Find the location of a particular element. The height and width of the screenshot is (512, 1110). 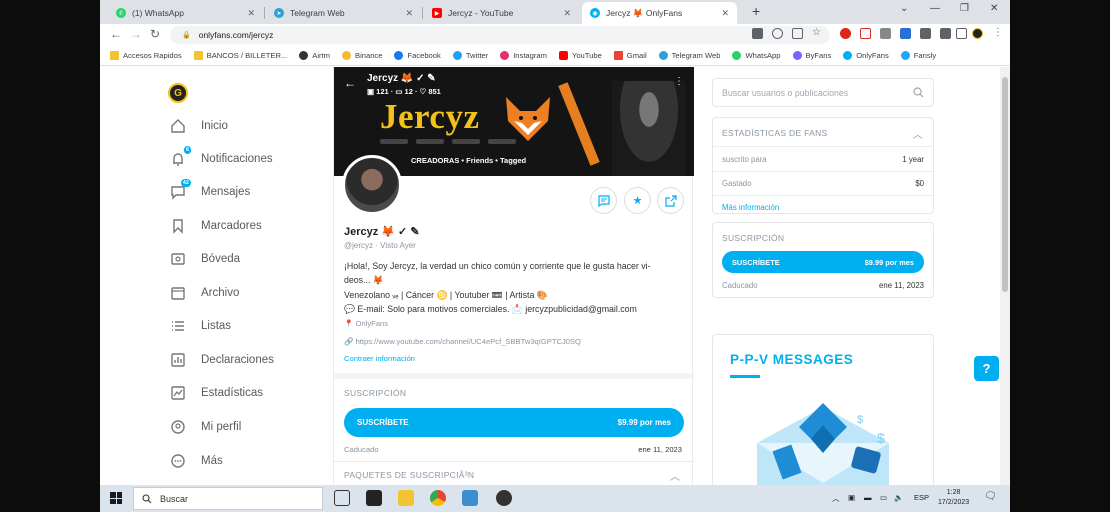

clock: 1:28 17/2/2023 is located at coordinates (953, 498).